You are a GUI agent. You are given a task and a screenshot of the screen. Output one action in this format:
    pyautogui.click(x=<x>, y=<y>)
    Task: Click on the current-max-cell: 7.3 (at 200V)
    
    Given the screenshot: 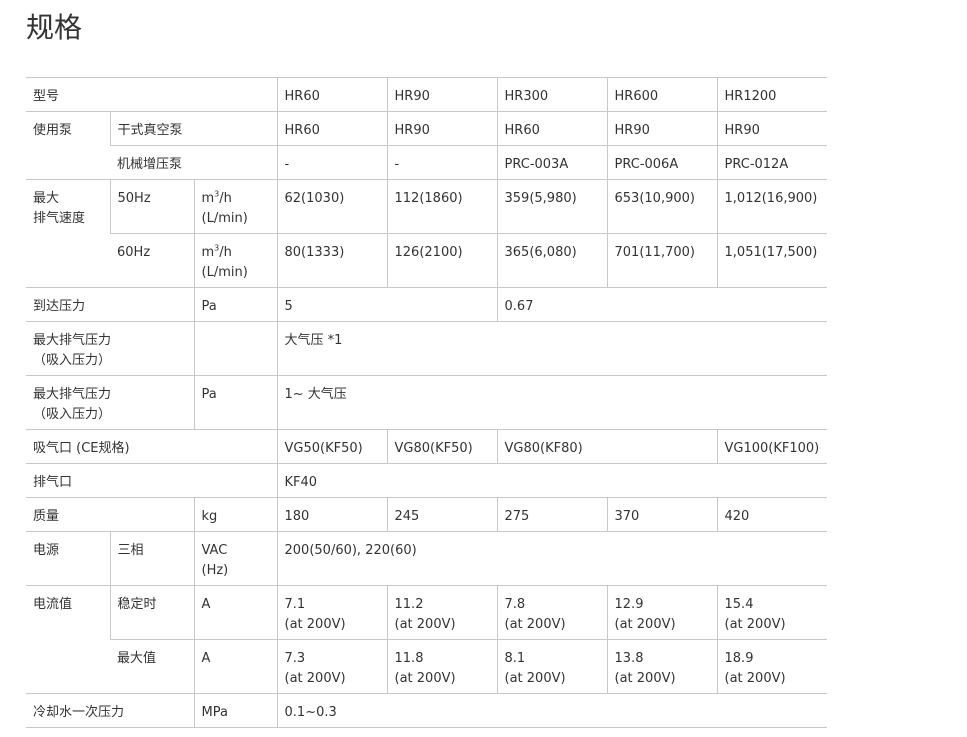 What is the action you would take?
    pyautogui.click(x=332, y=666)
    